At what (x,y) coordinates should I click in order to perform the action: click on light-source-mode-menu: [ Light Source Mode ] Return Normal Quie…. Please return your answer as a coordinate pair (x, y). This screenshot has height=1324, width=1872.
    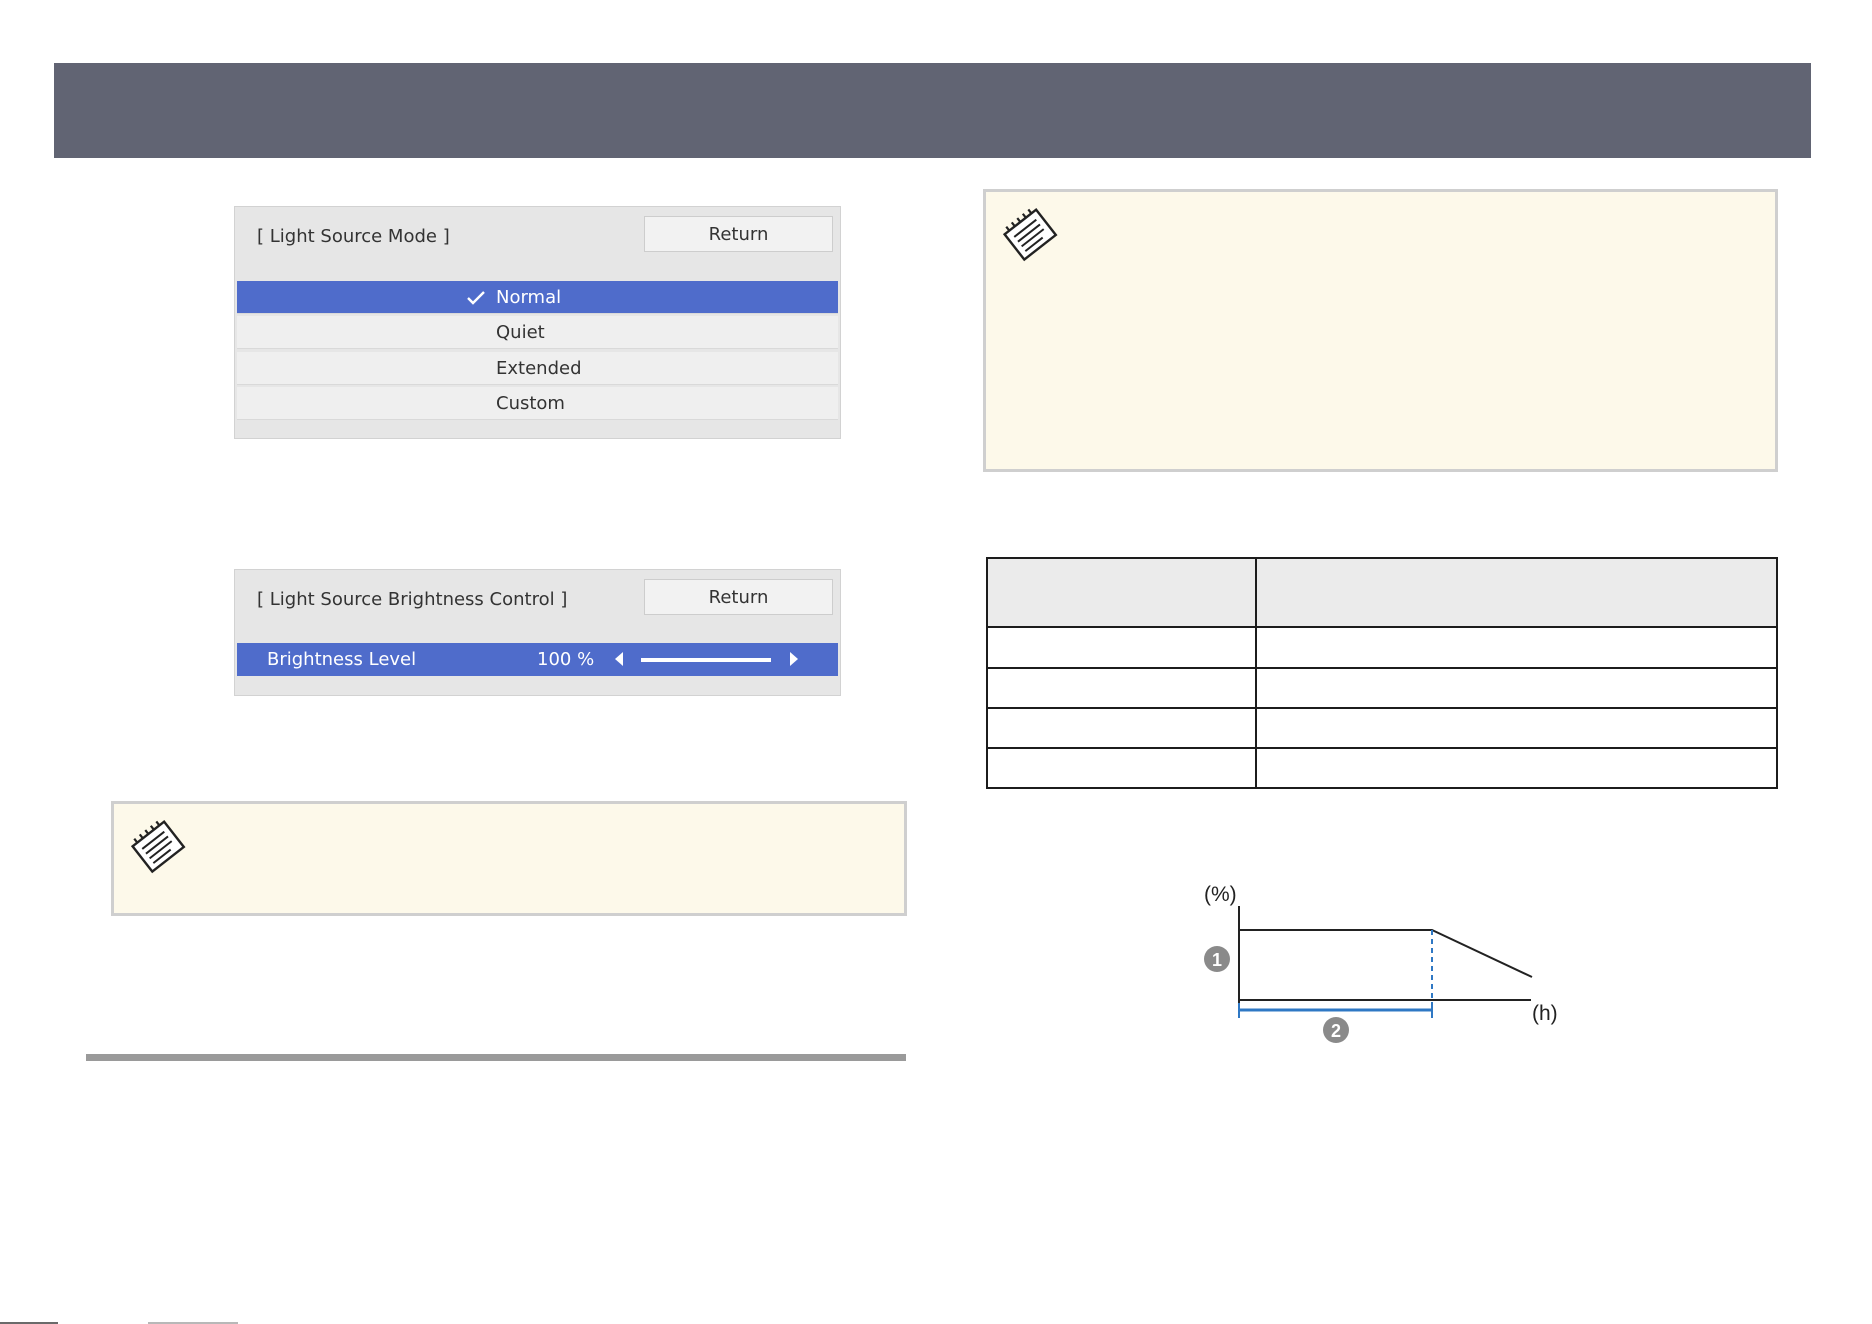
    Looking at the image, I should click on (537, 322).